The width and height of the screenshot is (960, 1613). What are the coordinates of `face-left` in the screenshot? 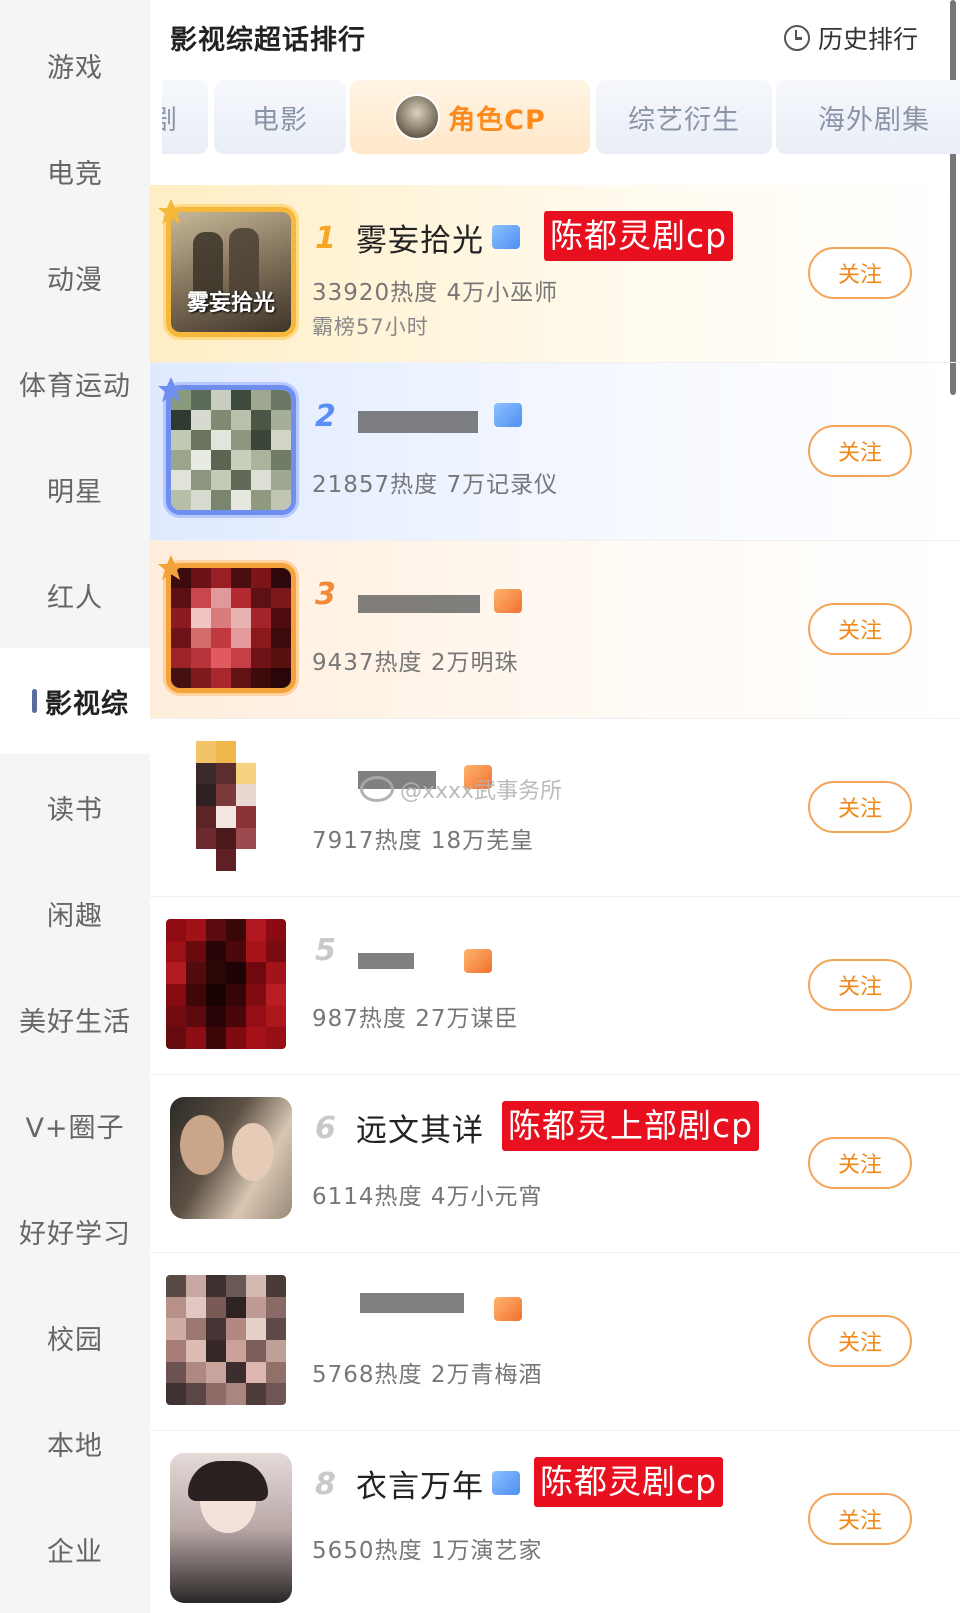 It's located at (202, 1145).